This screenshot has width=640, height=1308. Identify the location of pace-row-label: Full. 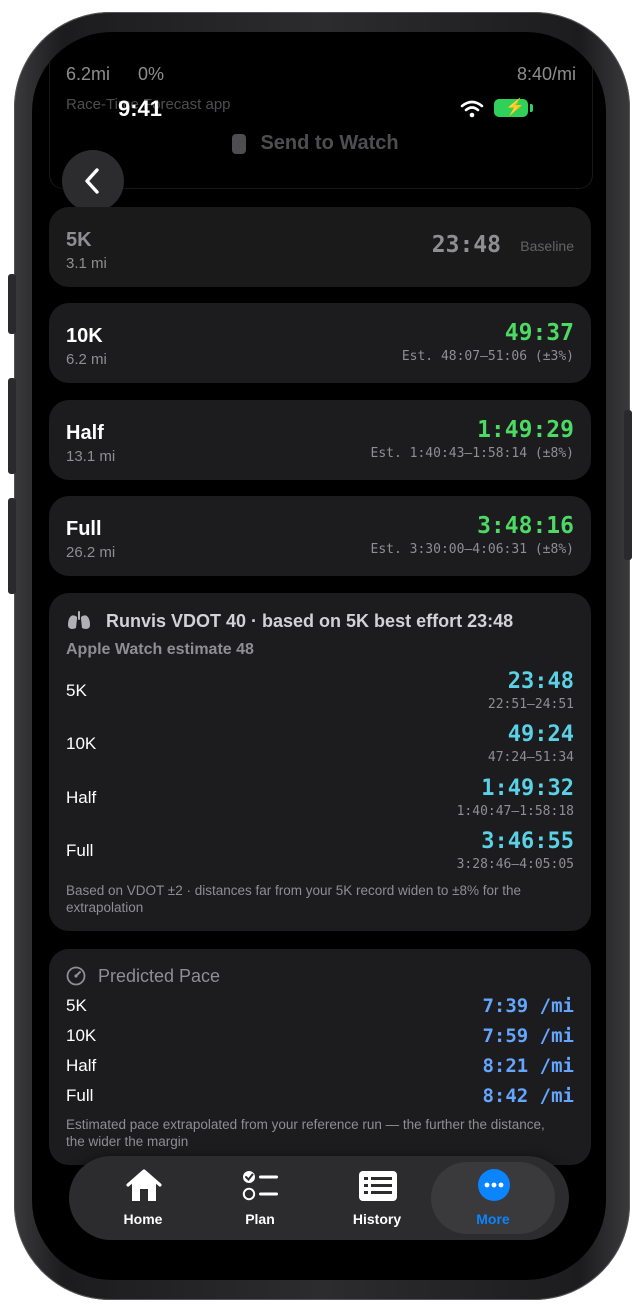
(80, 1095).